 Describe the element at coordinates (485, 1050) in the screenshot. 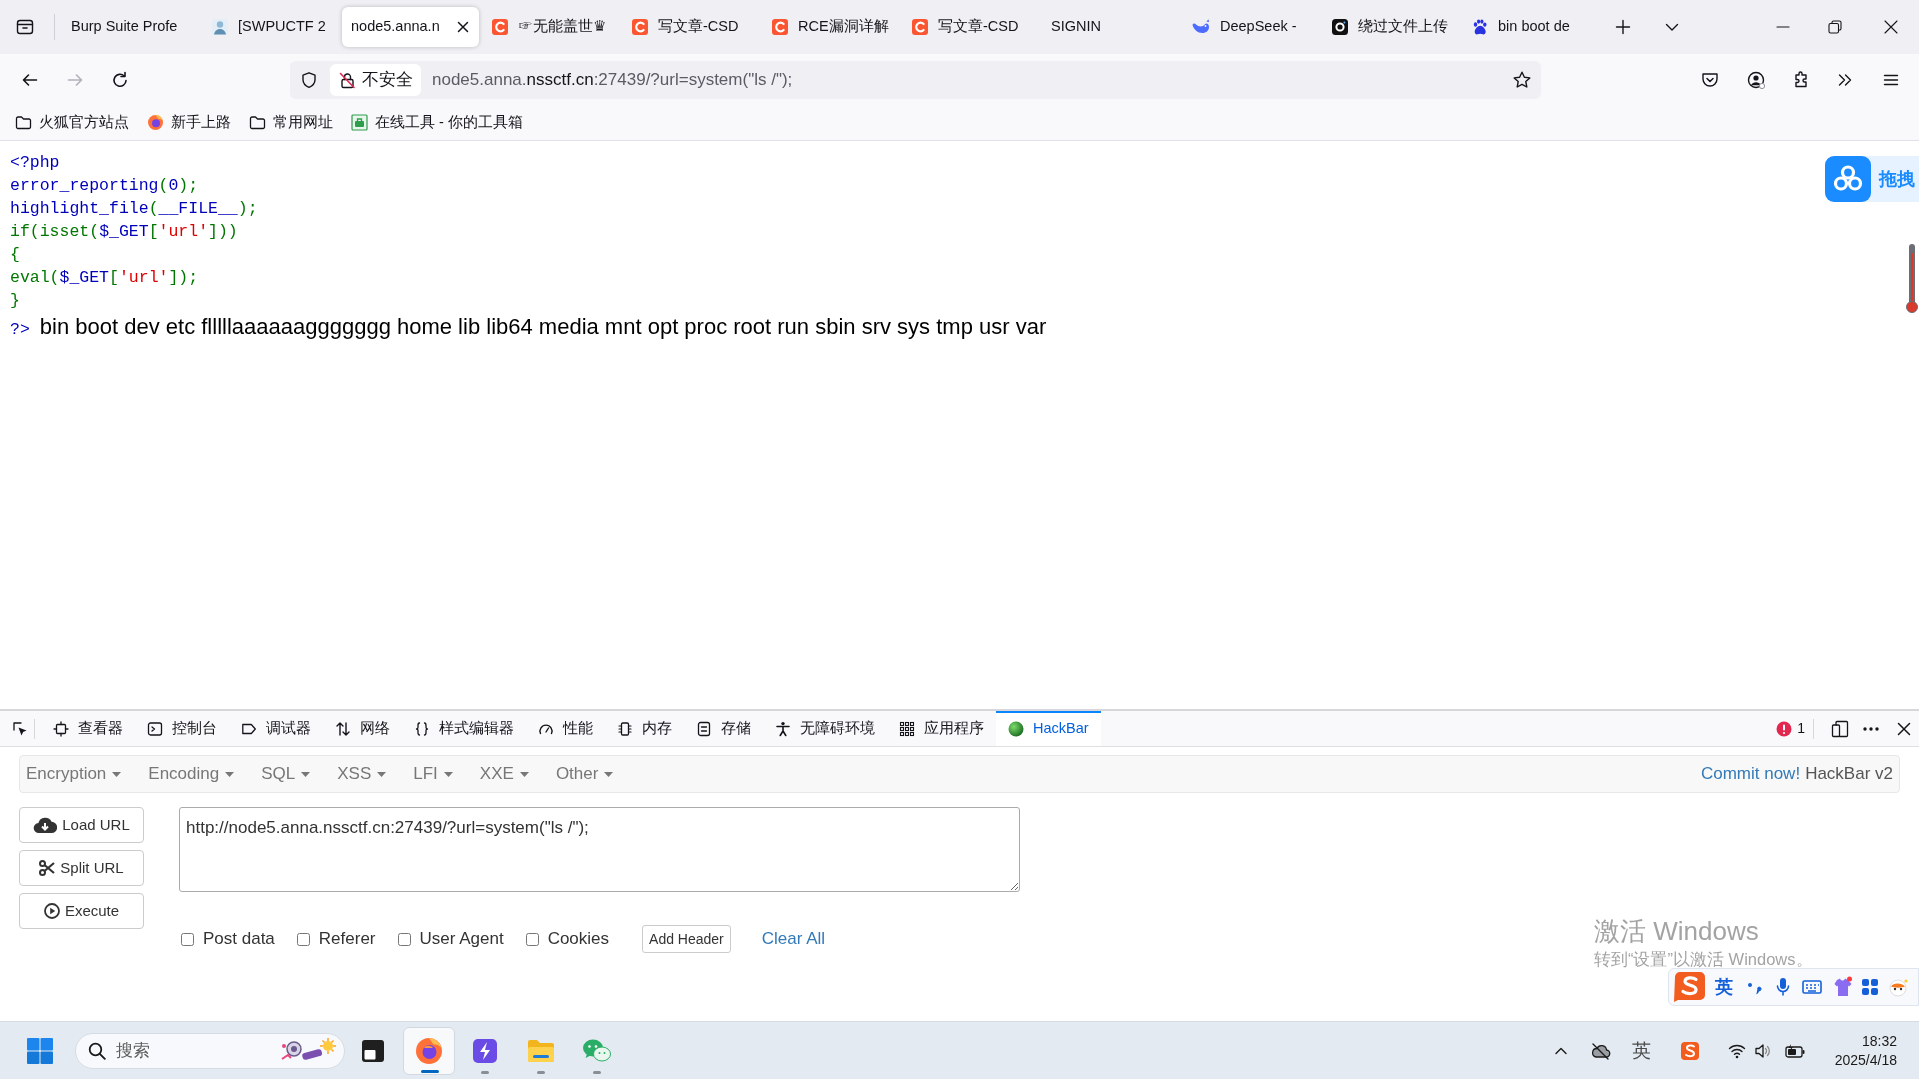

I see `bolt-icon` at that location.